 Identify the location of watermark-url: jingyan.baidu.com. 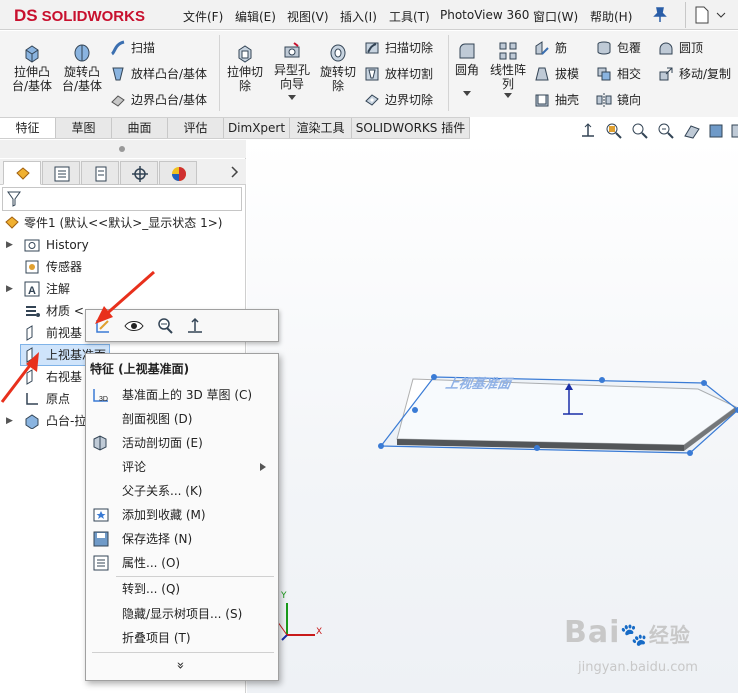
(638, 667).